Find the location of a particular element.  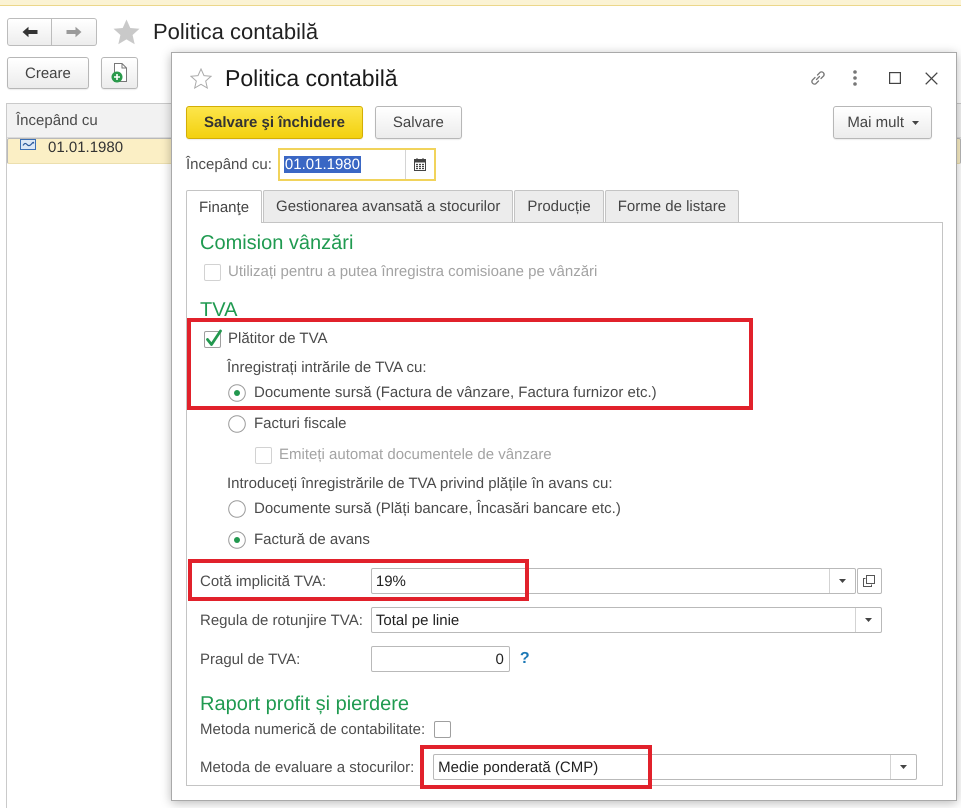

tab: Finanţe is located at coordinates (224, 206).